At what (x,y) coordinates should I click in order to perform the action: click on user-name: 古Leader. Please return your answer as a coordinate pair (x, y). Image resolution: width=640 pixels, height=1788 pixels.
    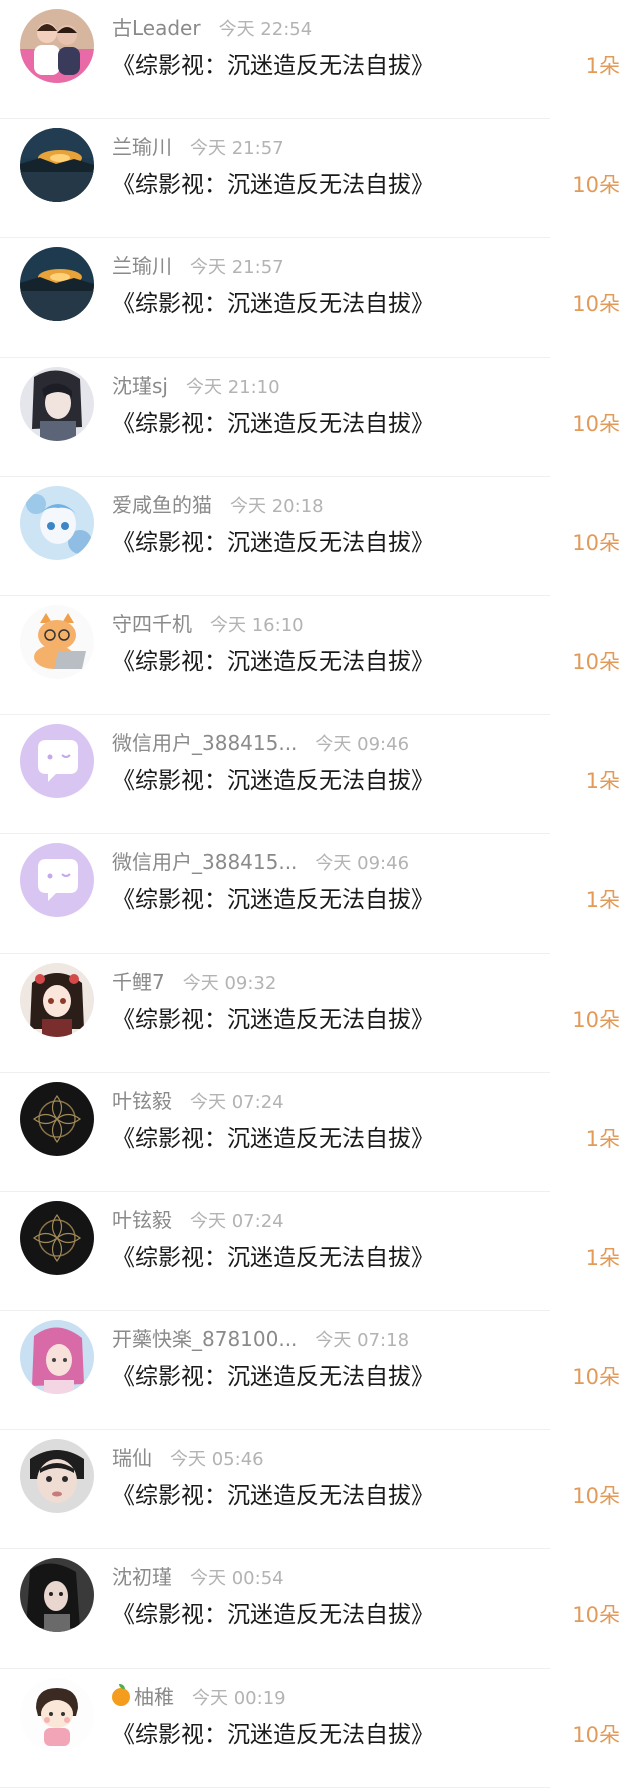
    Looking at the image, I should click on (156, 26).